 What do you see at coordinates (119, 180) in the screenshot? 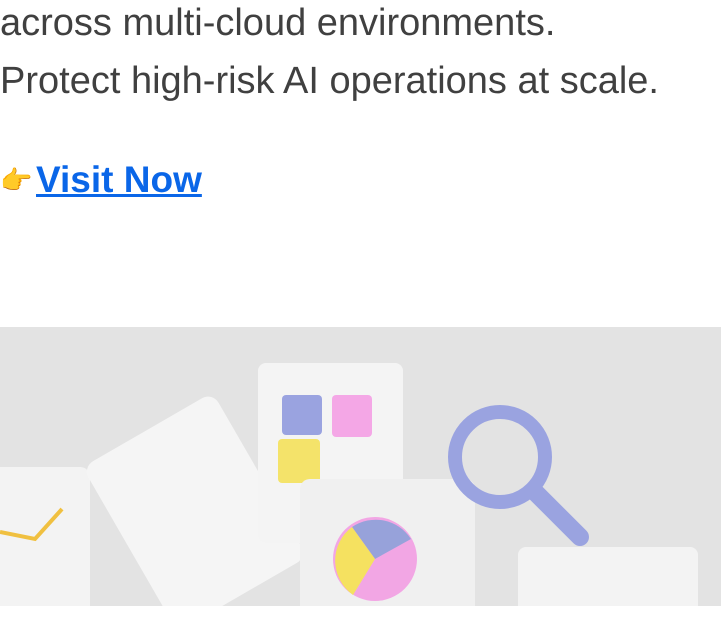
I see `visit-link: Visit Now` at bounding box center [119, 180].